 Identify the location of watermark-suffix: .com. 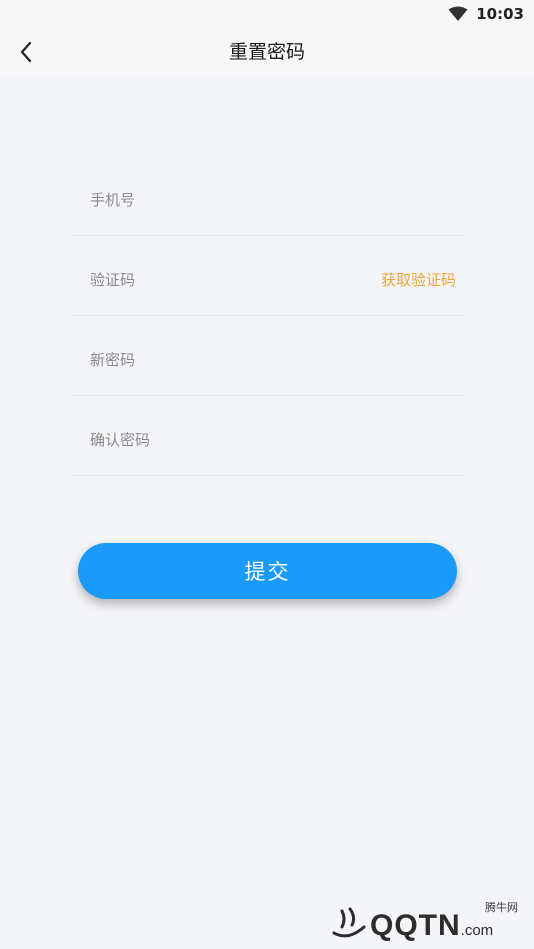
(477, 930).